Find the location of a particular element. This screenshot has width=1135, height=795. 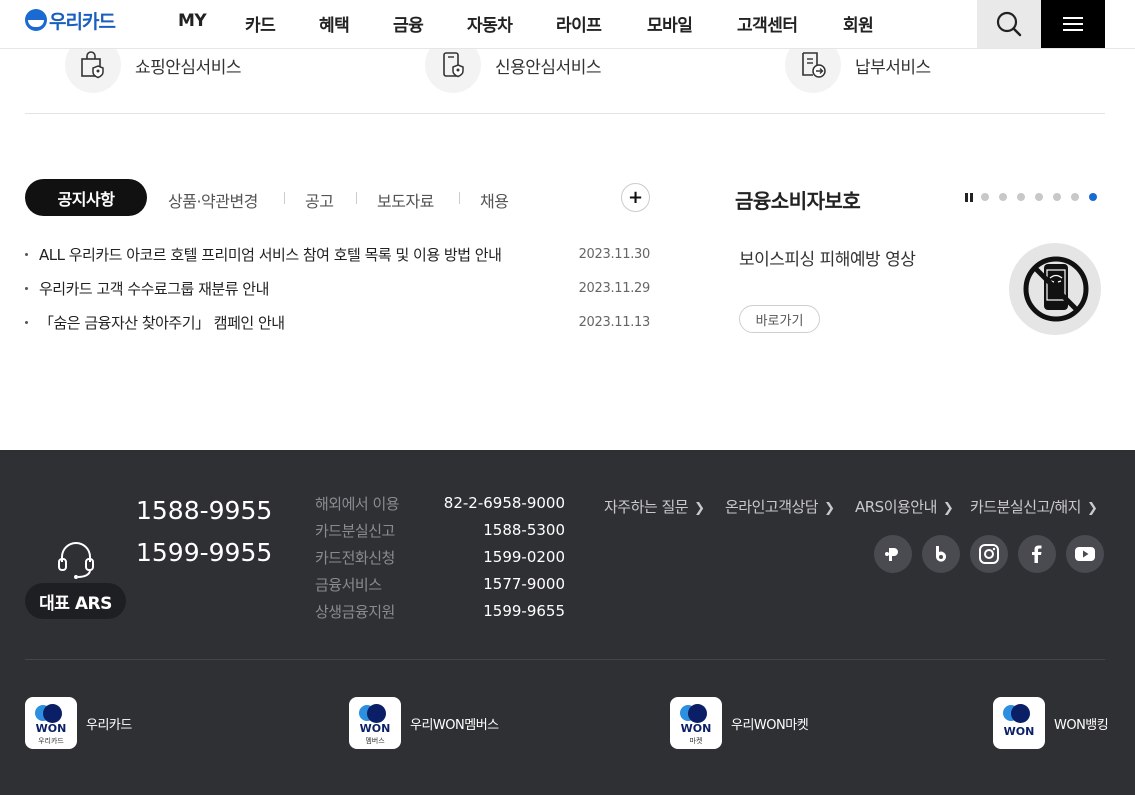

pause-icon is located at coordinates (969, 197).